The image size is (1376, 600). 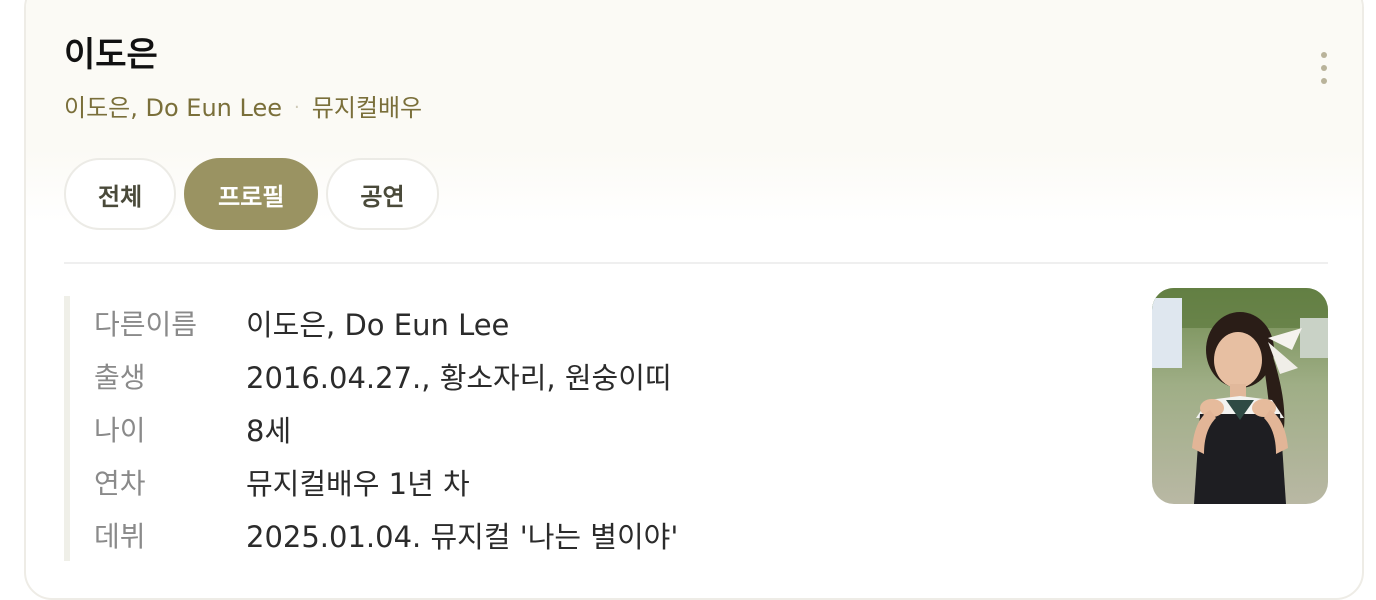 I want to click on tab-profile: 프로필, so click(x=251, y=194).